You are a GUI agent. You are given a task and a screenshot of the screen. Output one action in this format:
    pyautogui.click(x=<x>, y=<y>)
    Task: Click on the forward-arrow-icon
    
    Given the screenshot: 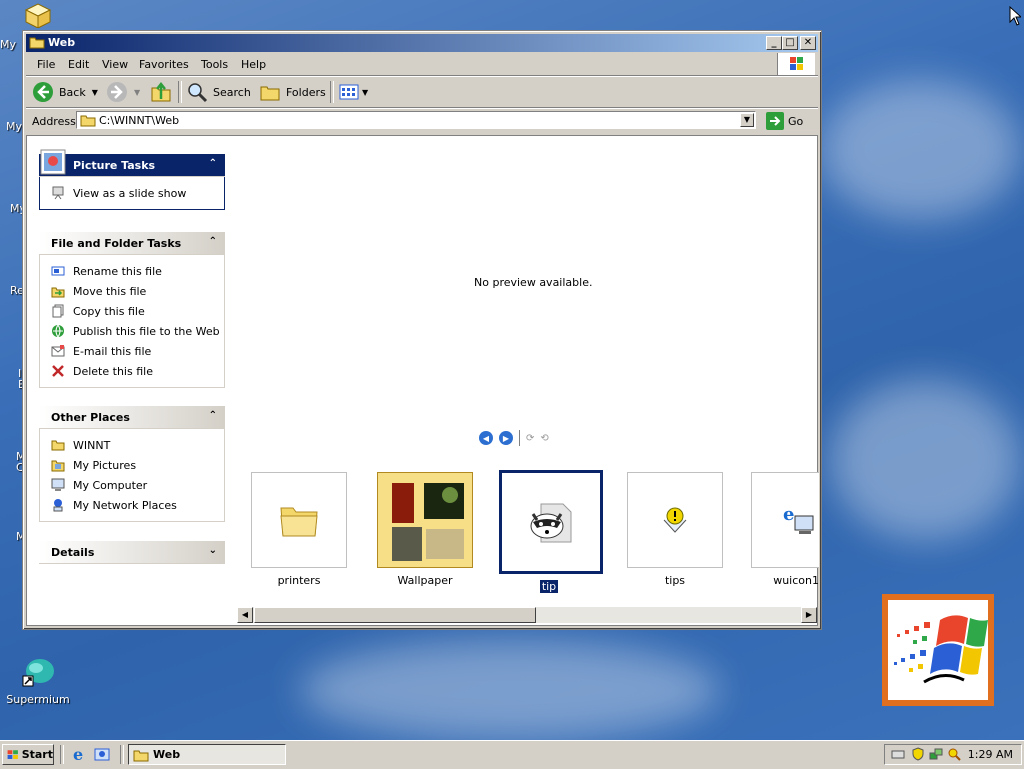 What is the action you would take?
    pyautogui.click(x=117, y=92)
    